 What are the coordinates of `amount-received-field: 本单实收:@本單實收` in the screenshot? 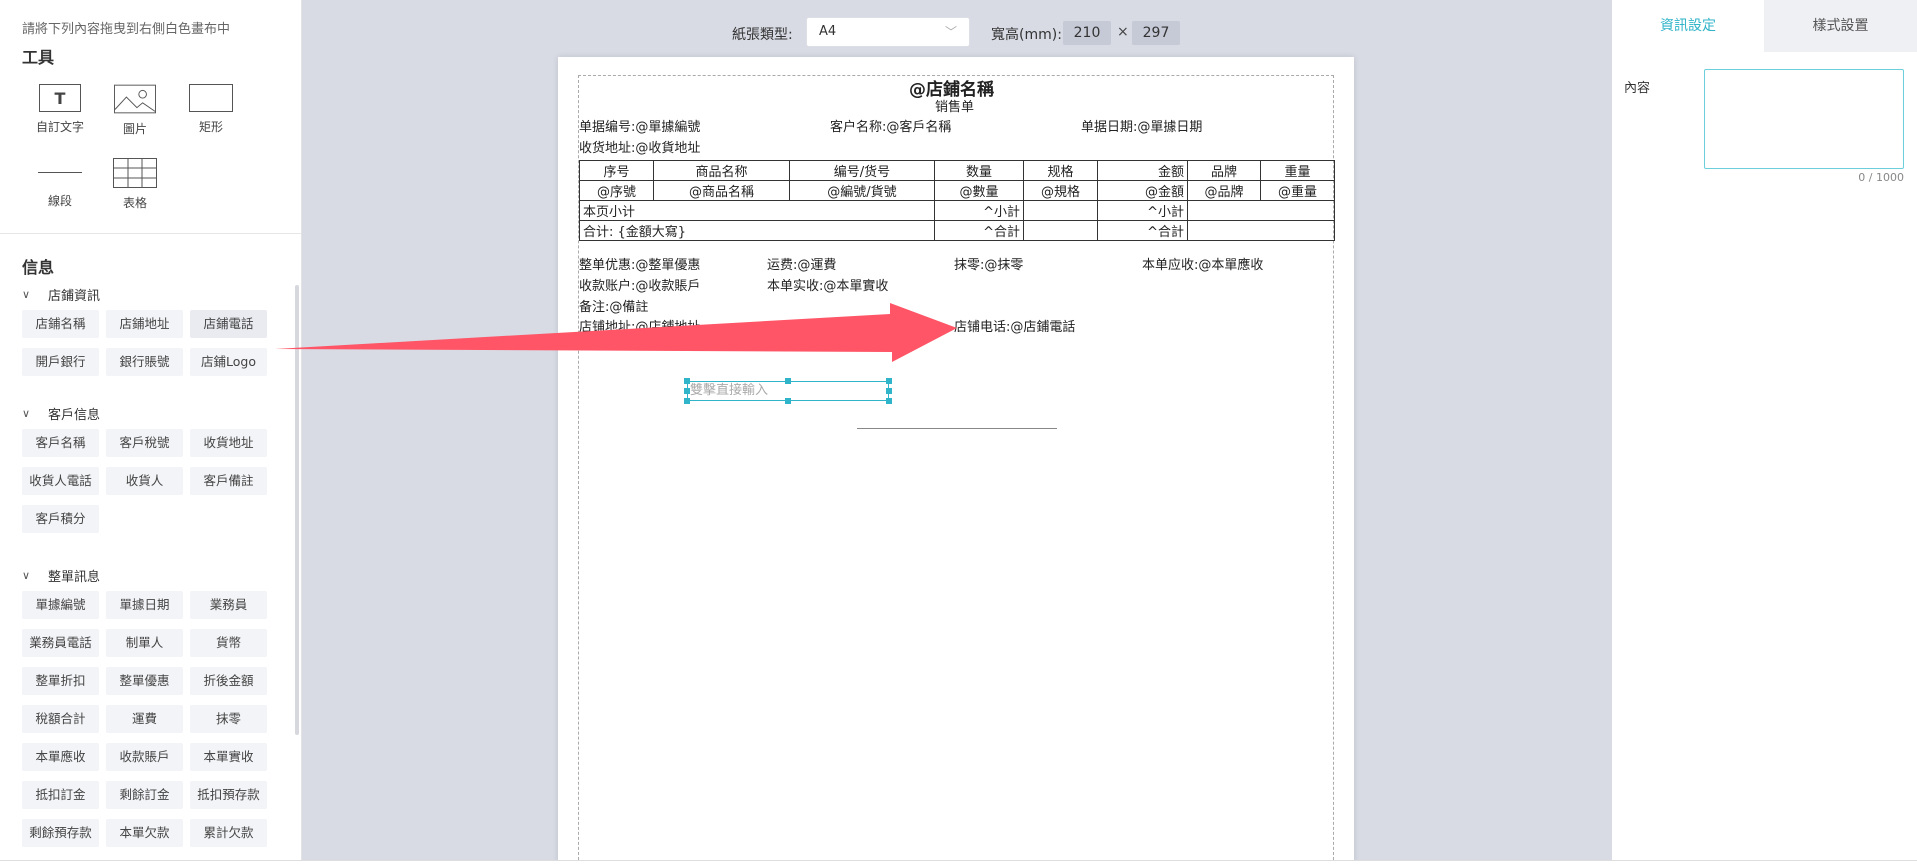 It's located at (827, 284).